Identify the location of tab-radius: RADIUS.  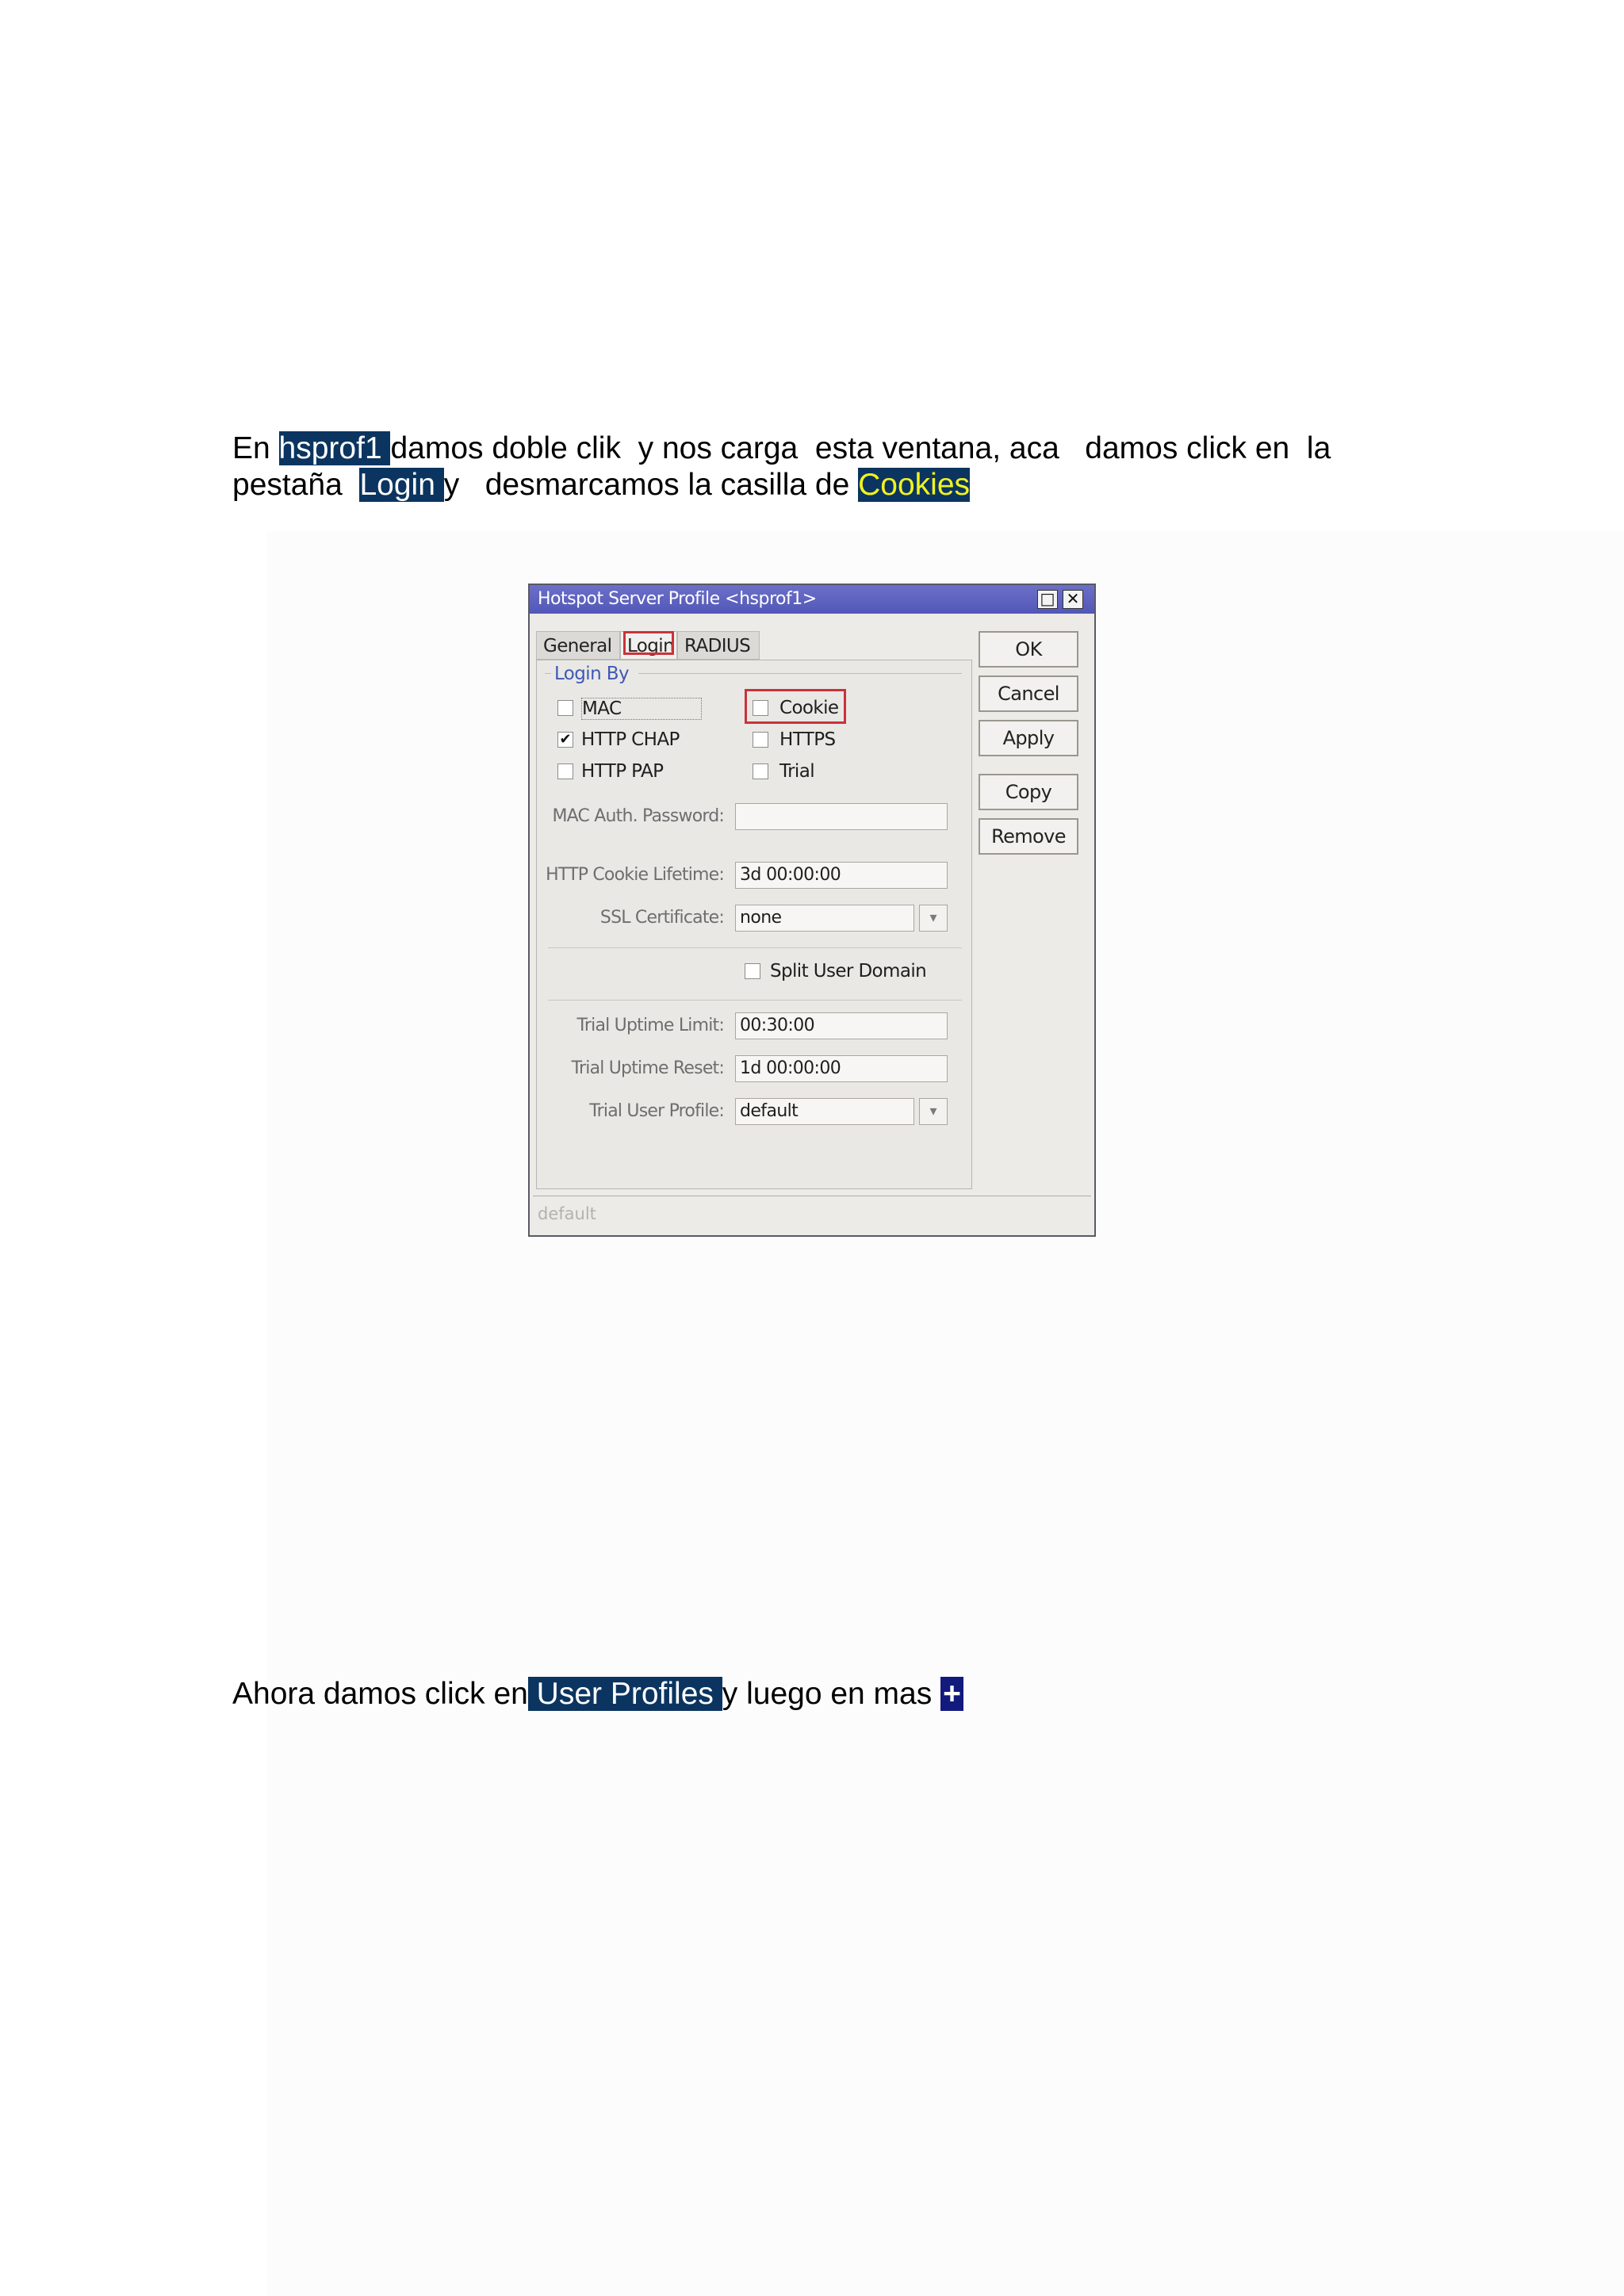
(718, 645).